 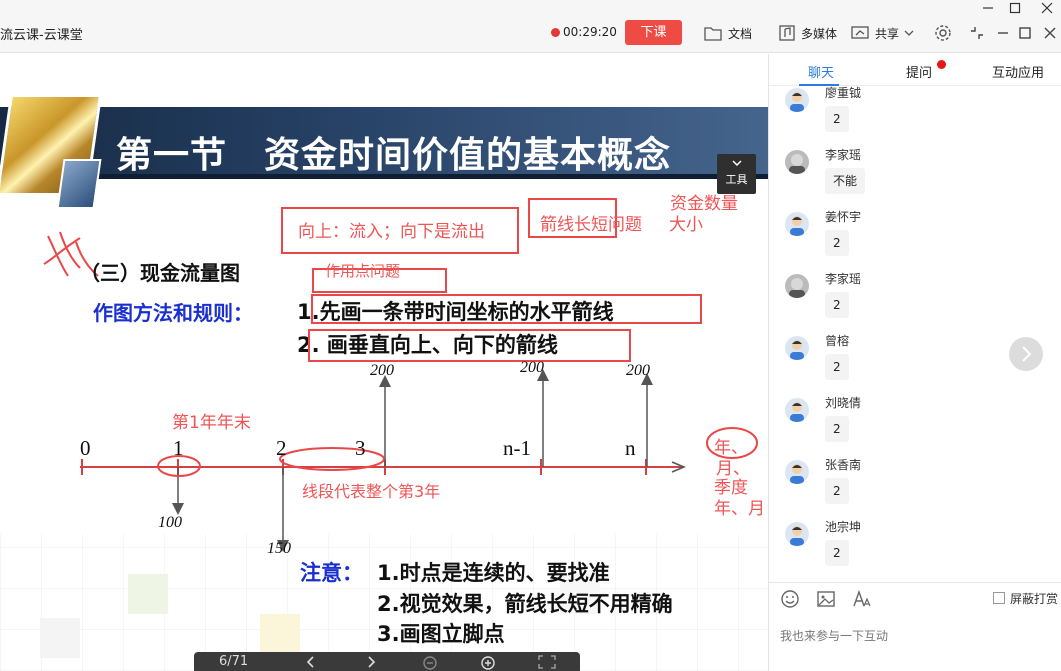 I want to click on folder-icon, so click(x=713, y=34).